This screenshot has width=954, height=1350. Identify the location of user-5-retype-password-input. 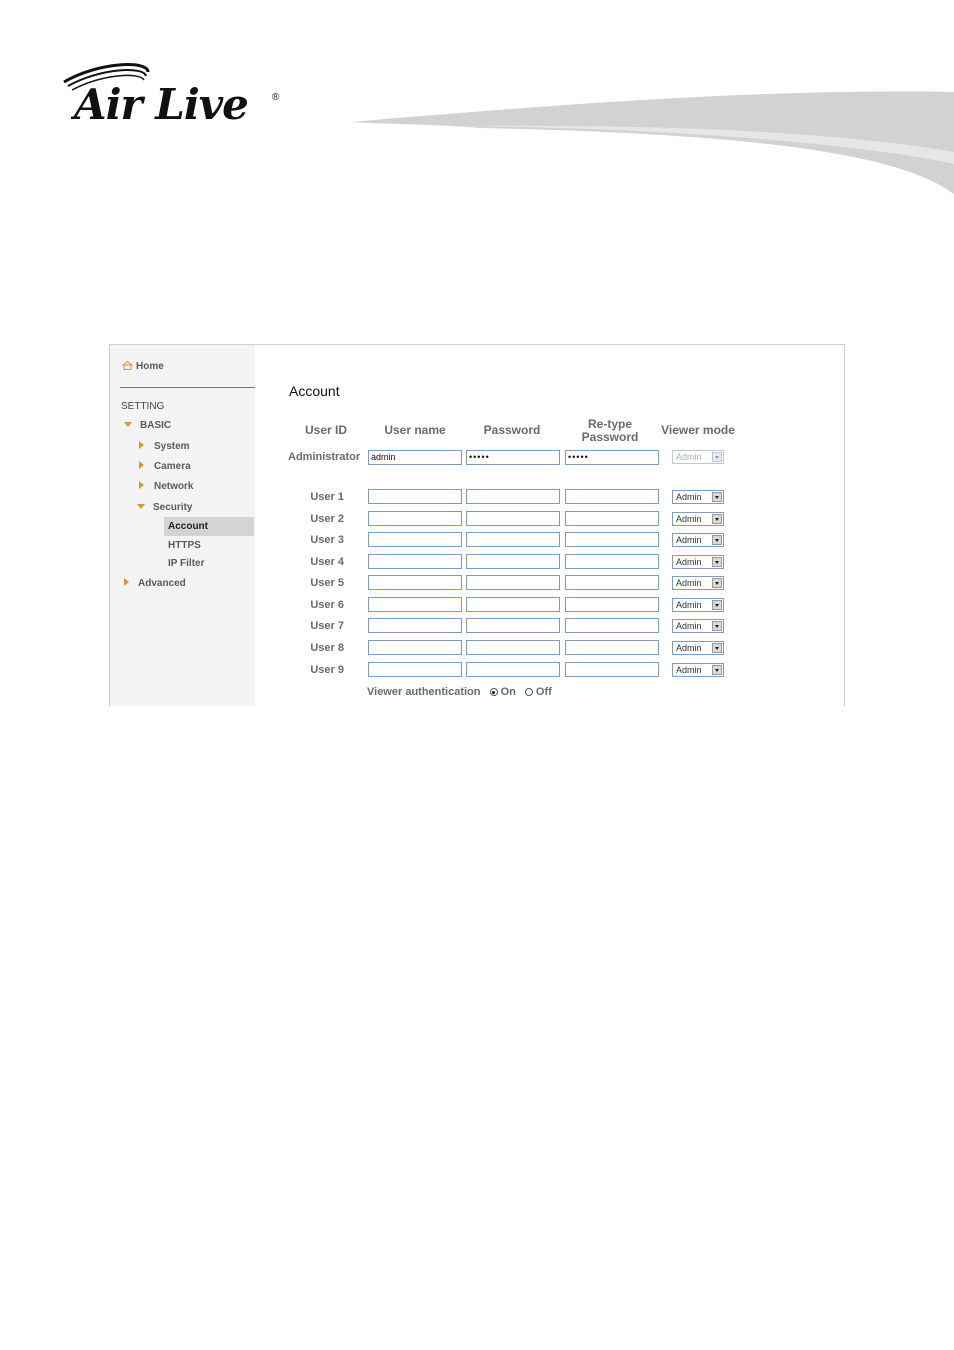
(612, 582).